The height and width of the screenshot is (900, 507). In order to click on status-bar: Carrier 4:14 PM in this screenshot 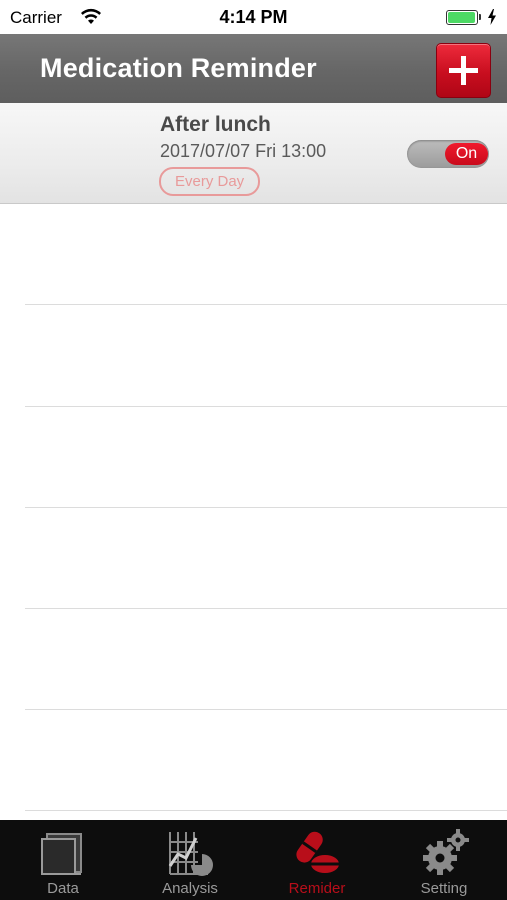, I will do `click(253, 17)`.